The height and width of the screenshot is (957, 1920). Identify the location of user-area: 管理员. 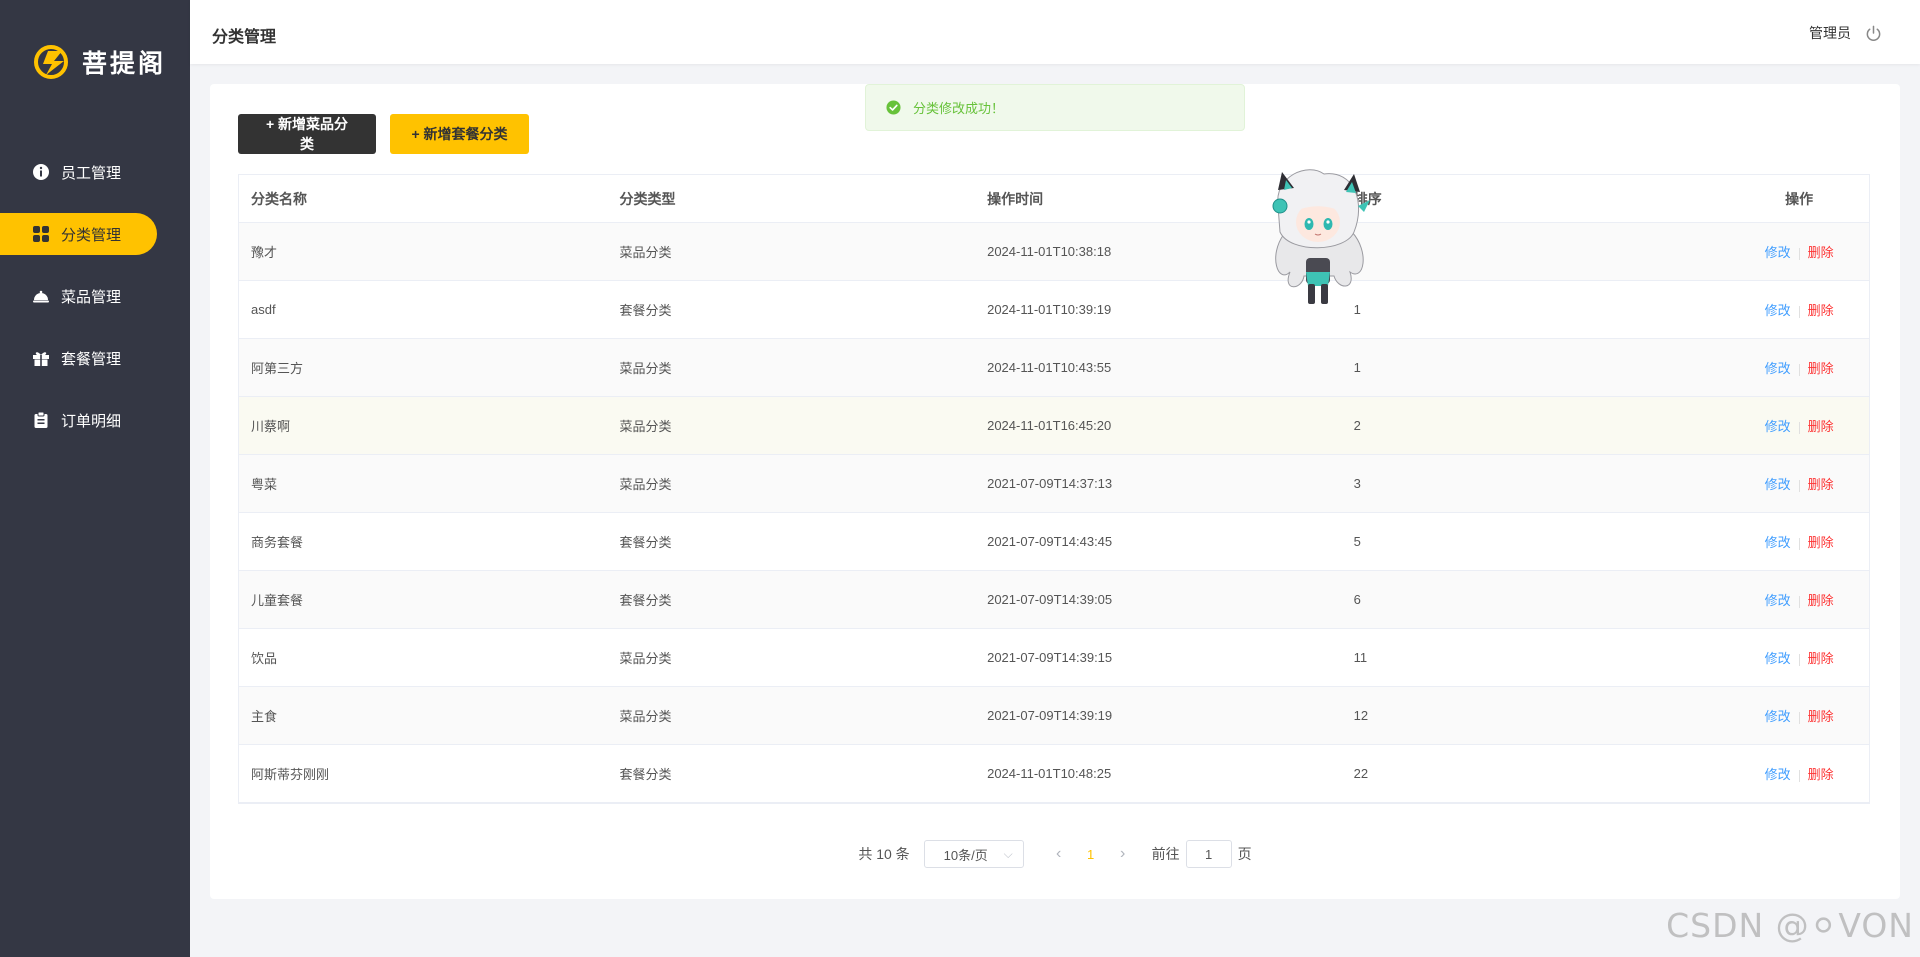
(1845, 33).